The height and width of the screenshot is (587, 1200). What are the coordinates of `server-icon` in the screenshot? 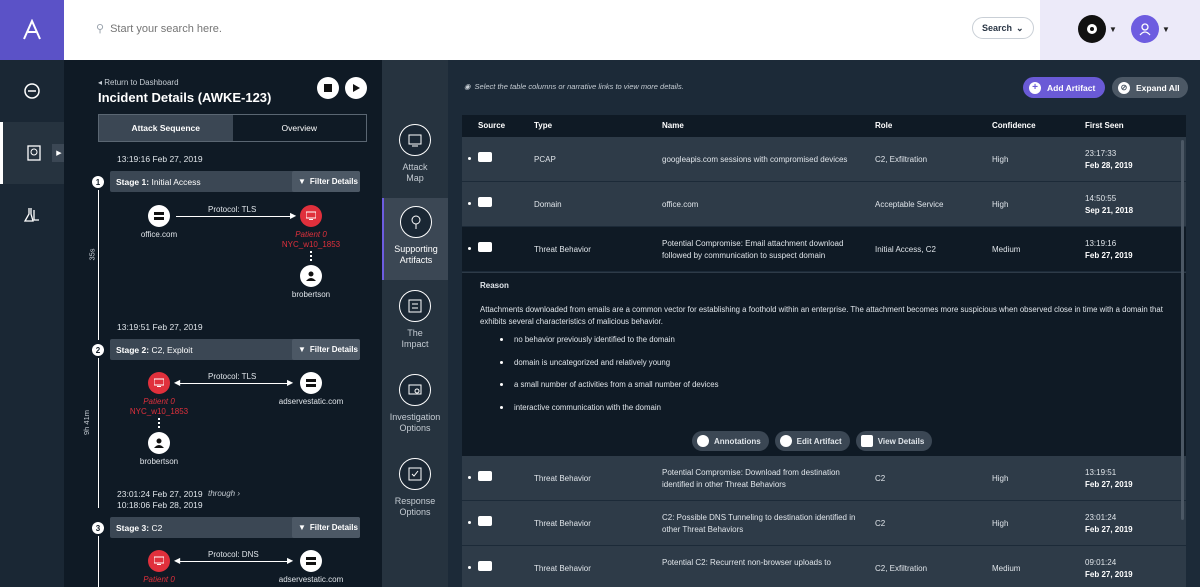 It's located at (159, 216).